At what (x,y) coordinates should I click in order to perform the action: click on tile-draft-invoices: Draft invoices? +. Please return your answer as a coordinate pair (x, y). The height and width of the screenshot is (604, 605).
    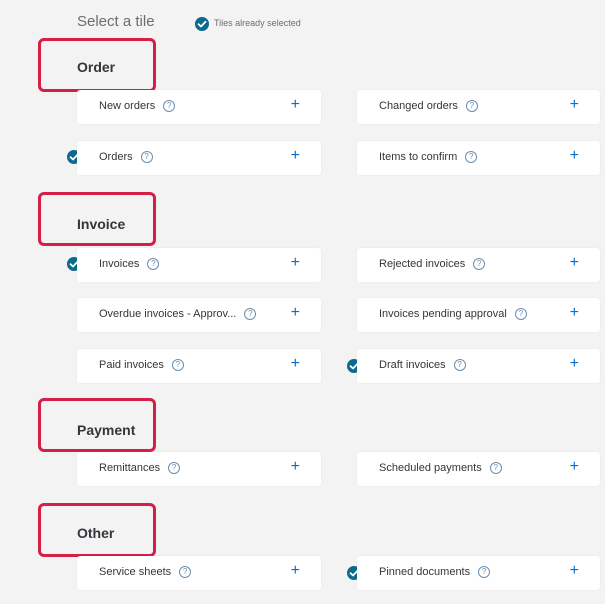
    Looking at the image, I should click on (478, 366).